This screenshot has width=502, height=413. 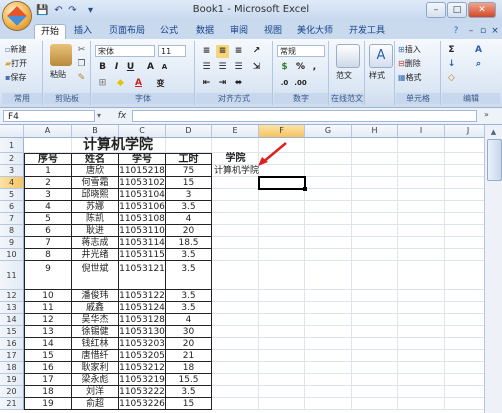 I want to click on hours-cell: 3, so click(x=189, y=195).